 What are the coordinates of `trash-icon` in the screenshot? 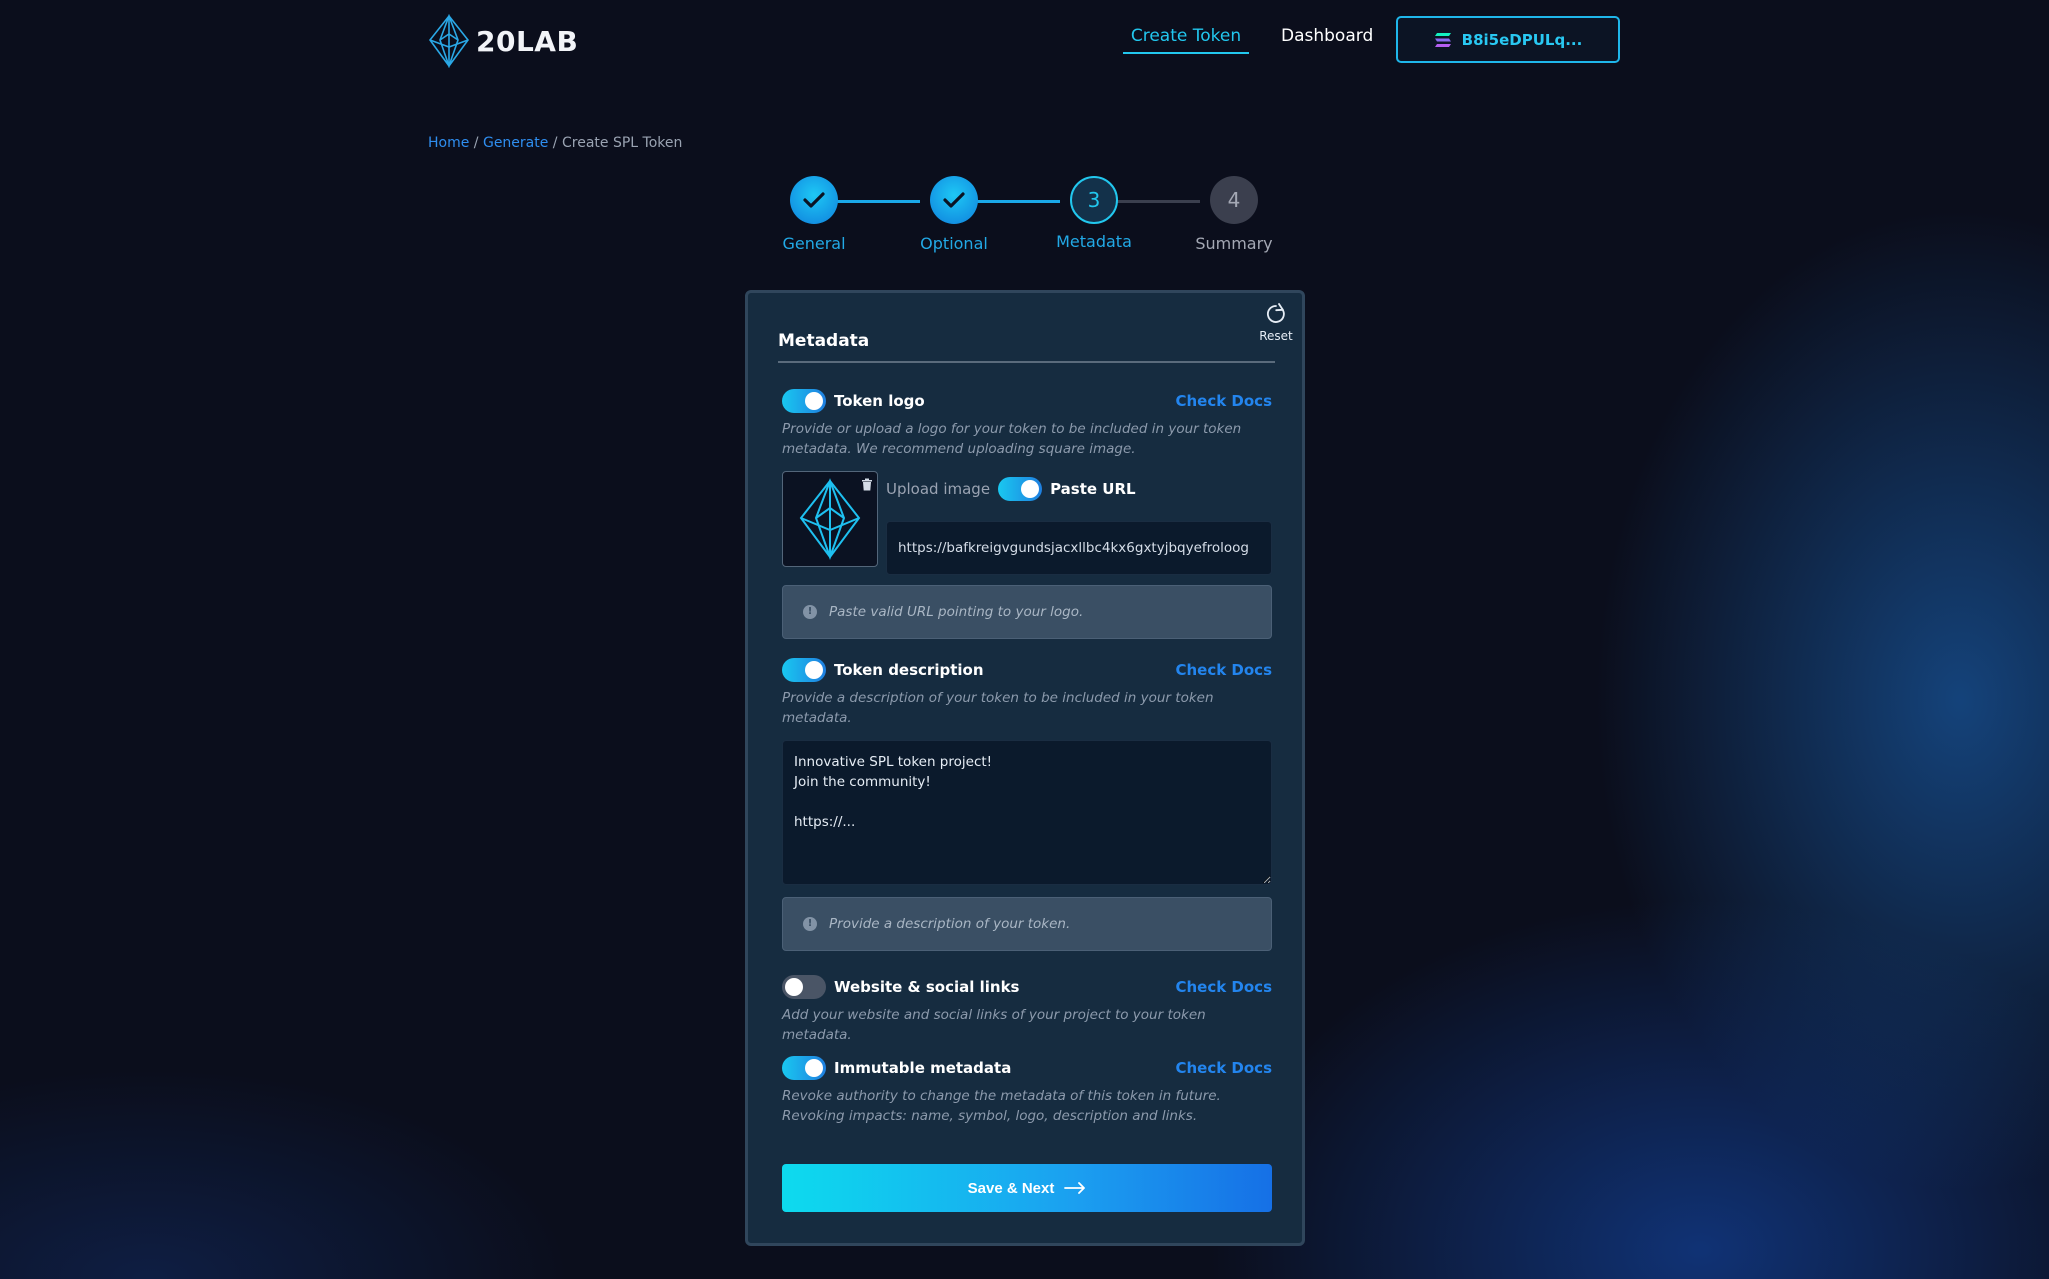 It's located at (867, 484).